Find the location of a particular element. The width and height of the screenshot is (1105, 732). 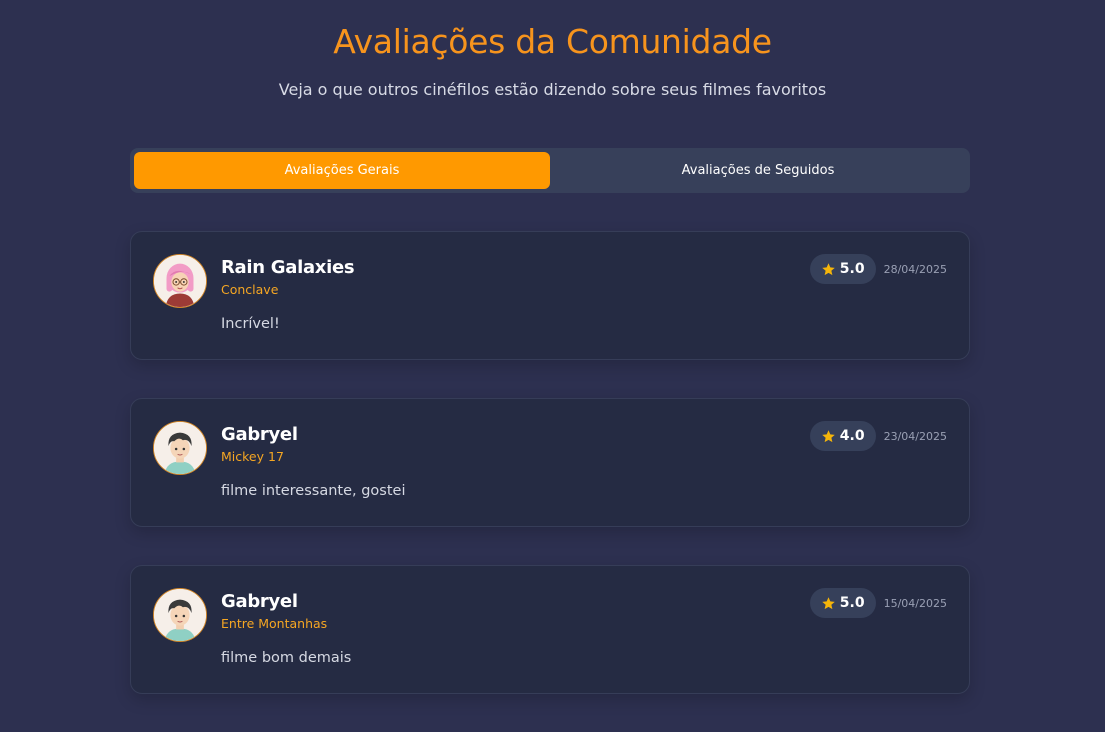

review-date: 28/04/2025 is located at coordinates (915, 269).